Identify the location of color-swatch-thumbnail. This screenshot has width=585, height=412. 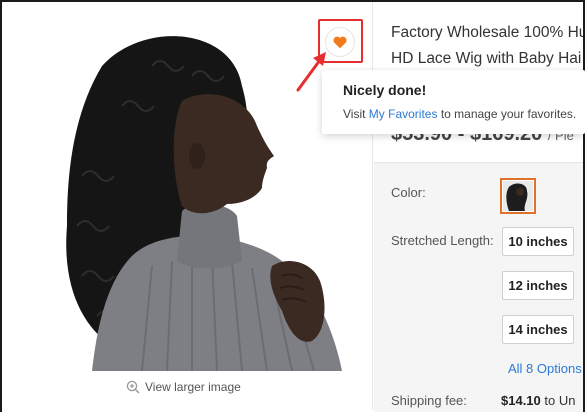
(518, 196).